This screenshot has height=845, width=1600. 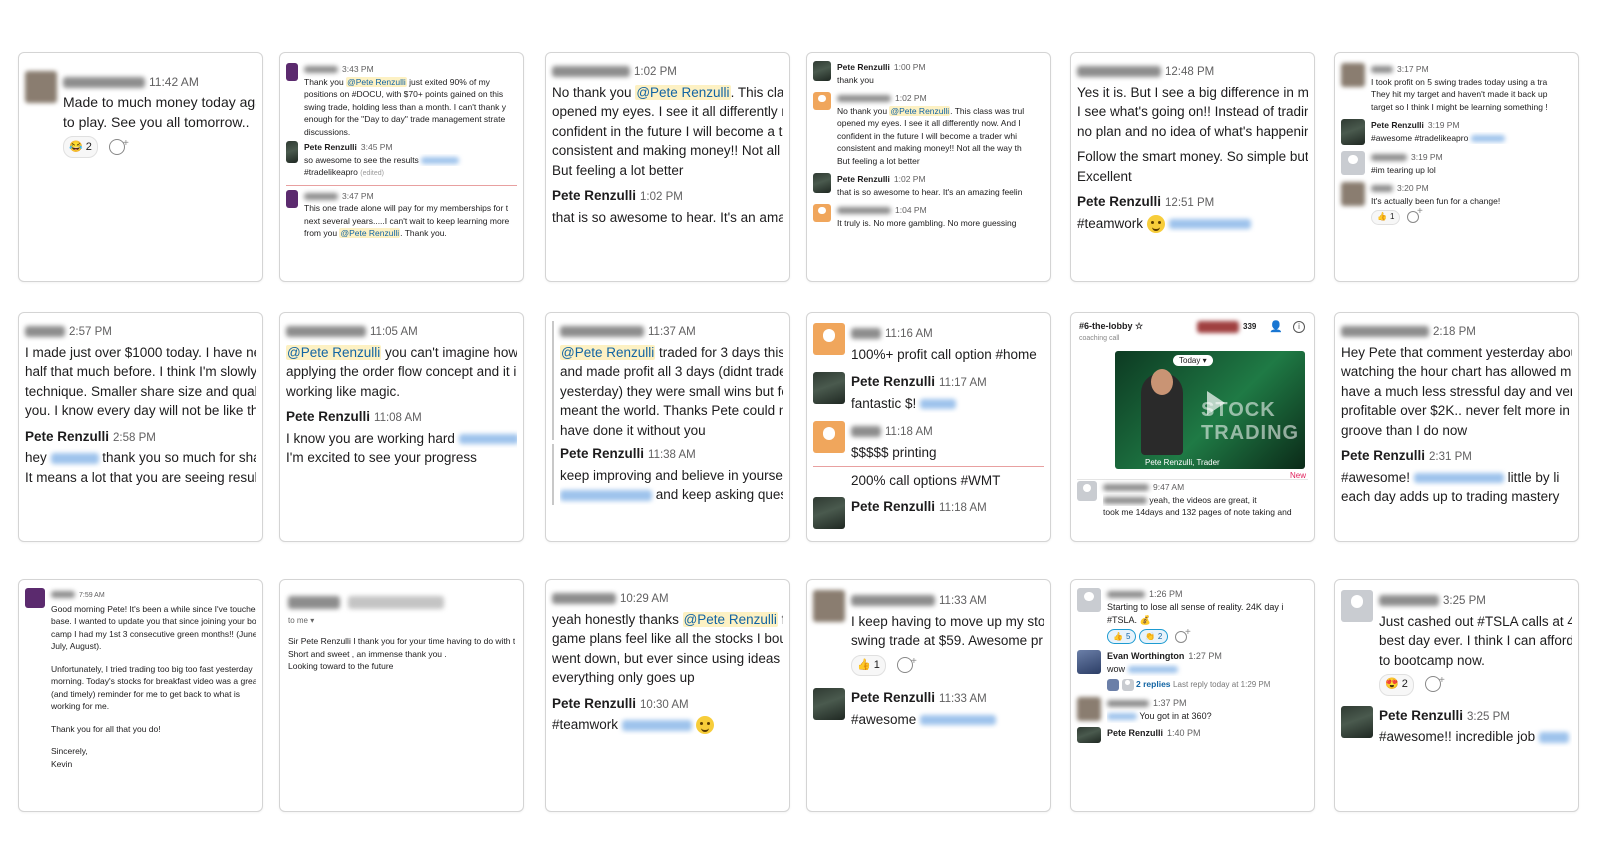 I want to click on reaction-heart-eyes: 😍 2, so click(x=1396, y=685).